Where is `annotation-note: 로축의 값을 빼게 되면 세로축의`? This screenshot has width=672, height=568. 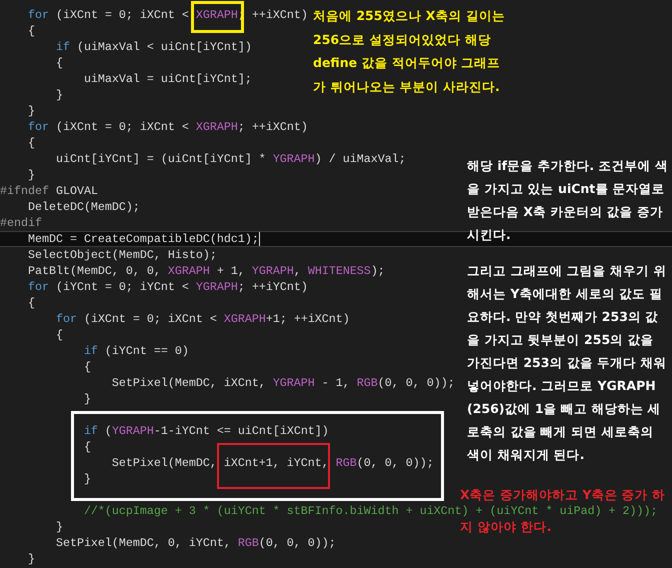
annotation-note: 로축의 값을 빼게 되면 세로축의 is located at coordinates (560, 432).